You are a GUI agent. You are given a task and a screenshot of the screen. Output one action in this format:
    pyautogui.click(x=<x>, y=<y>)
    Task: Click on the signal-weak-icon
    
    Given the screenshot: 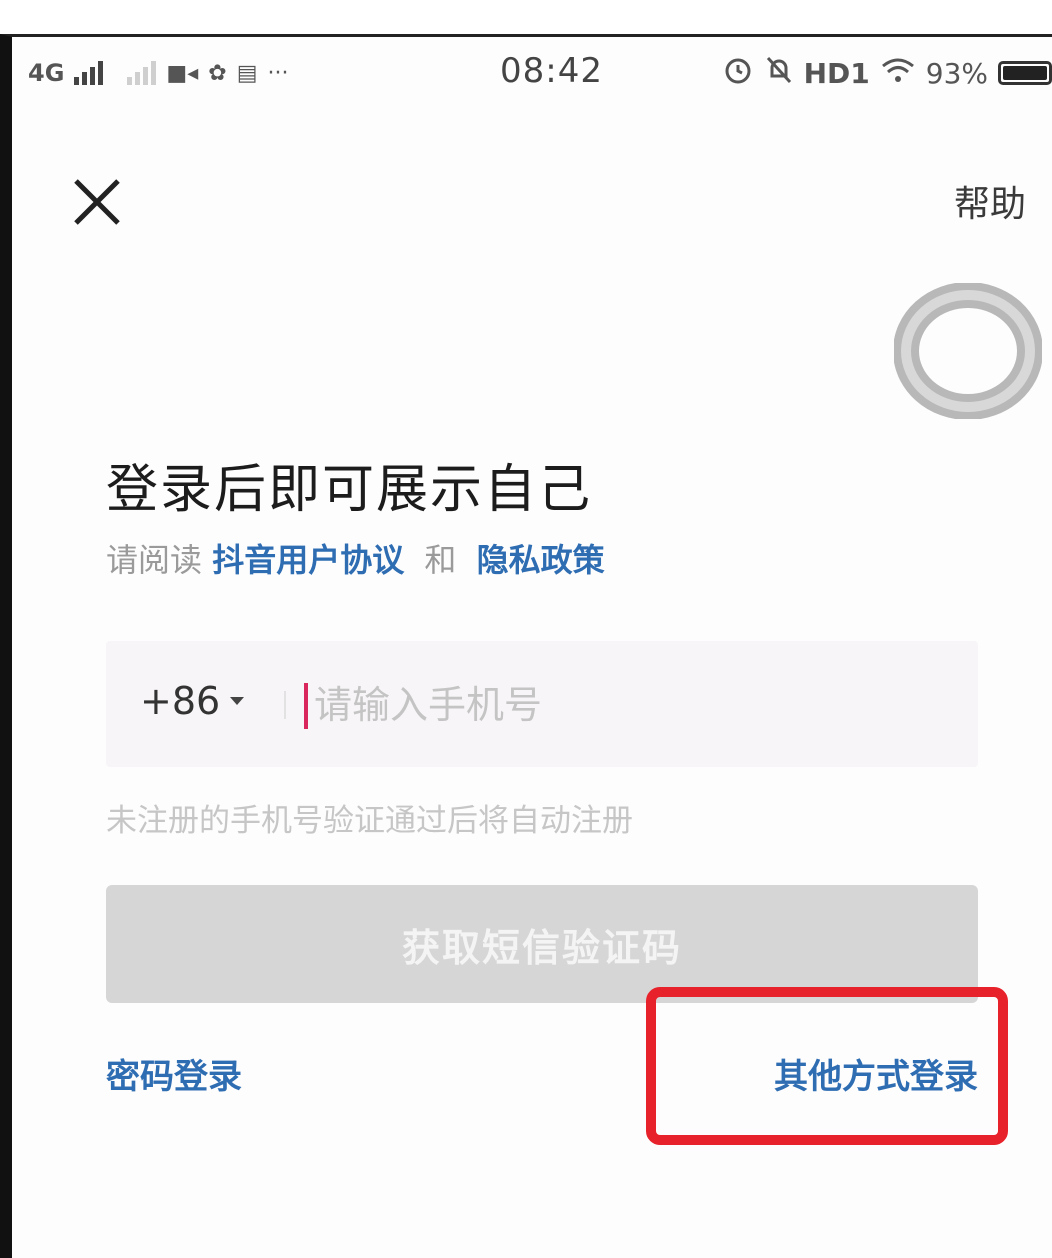 What is the action you would take?
    pyautogui.click(x=142, y=73)
    